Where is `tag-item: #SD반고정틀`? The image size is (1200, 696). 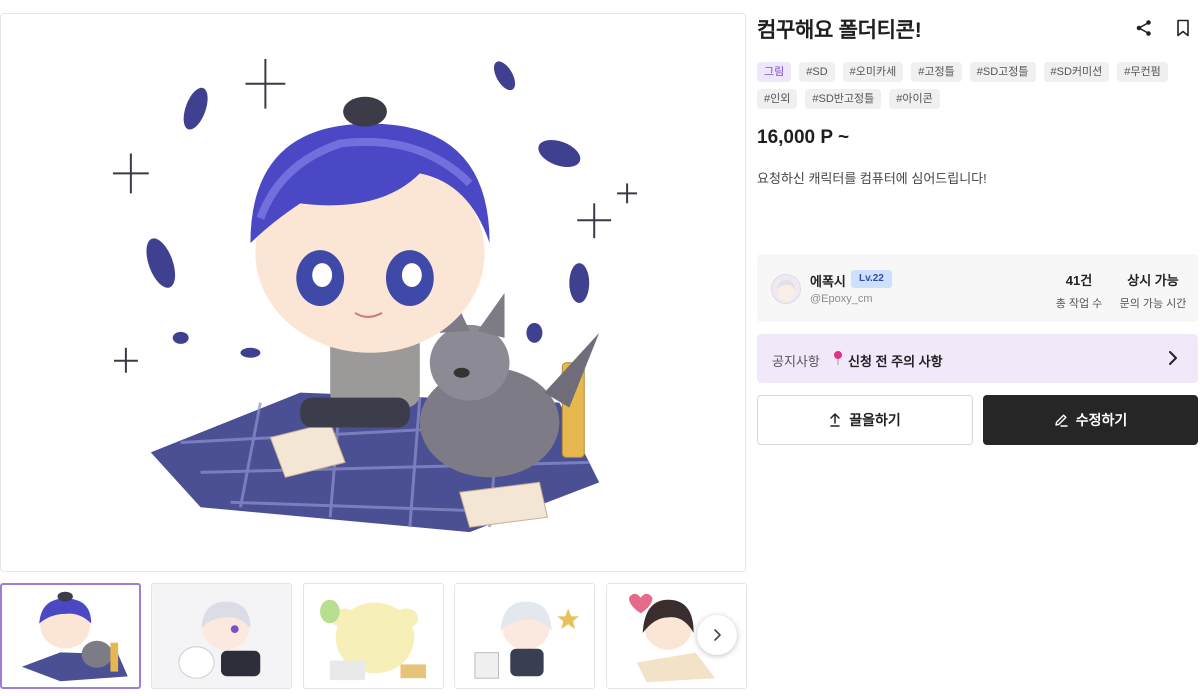
tag-item: #SD반고정틀 is located at coordinates (843, 99).